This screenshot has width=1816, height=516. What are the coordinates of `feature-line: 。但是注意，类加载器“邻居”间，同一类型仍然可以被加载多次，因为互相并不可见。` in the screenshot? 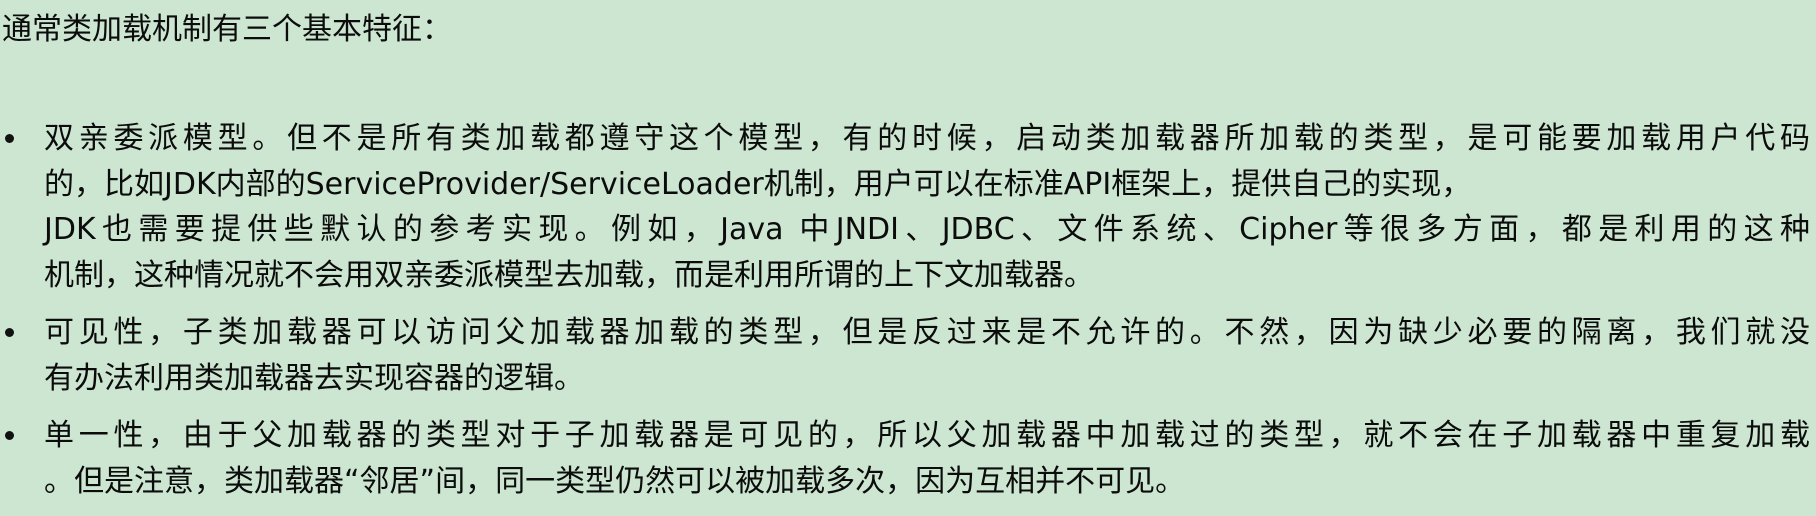 It's located at (615, 481).